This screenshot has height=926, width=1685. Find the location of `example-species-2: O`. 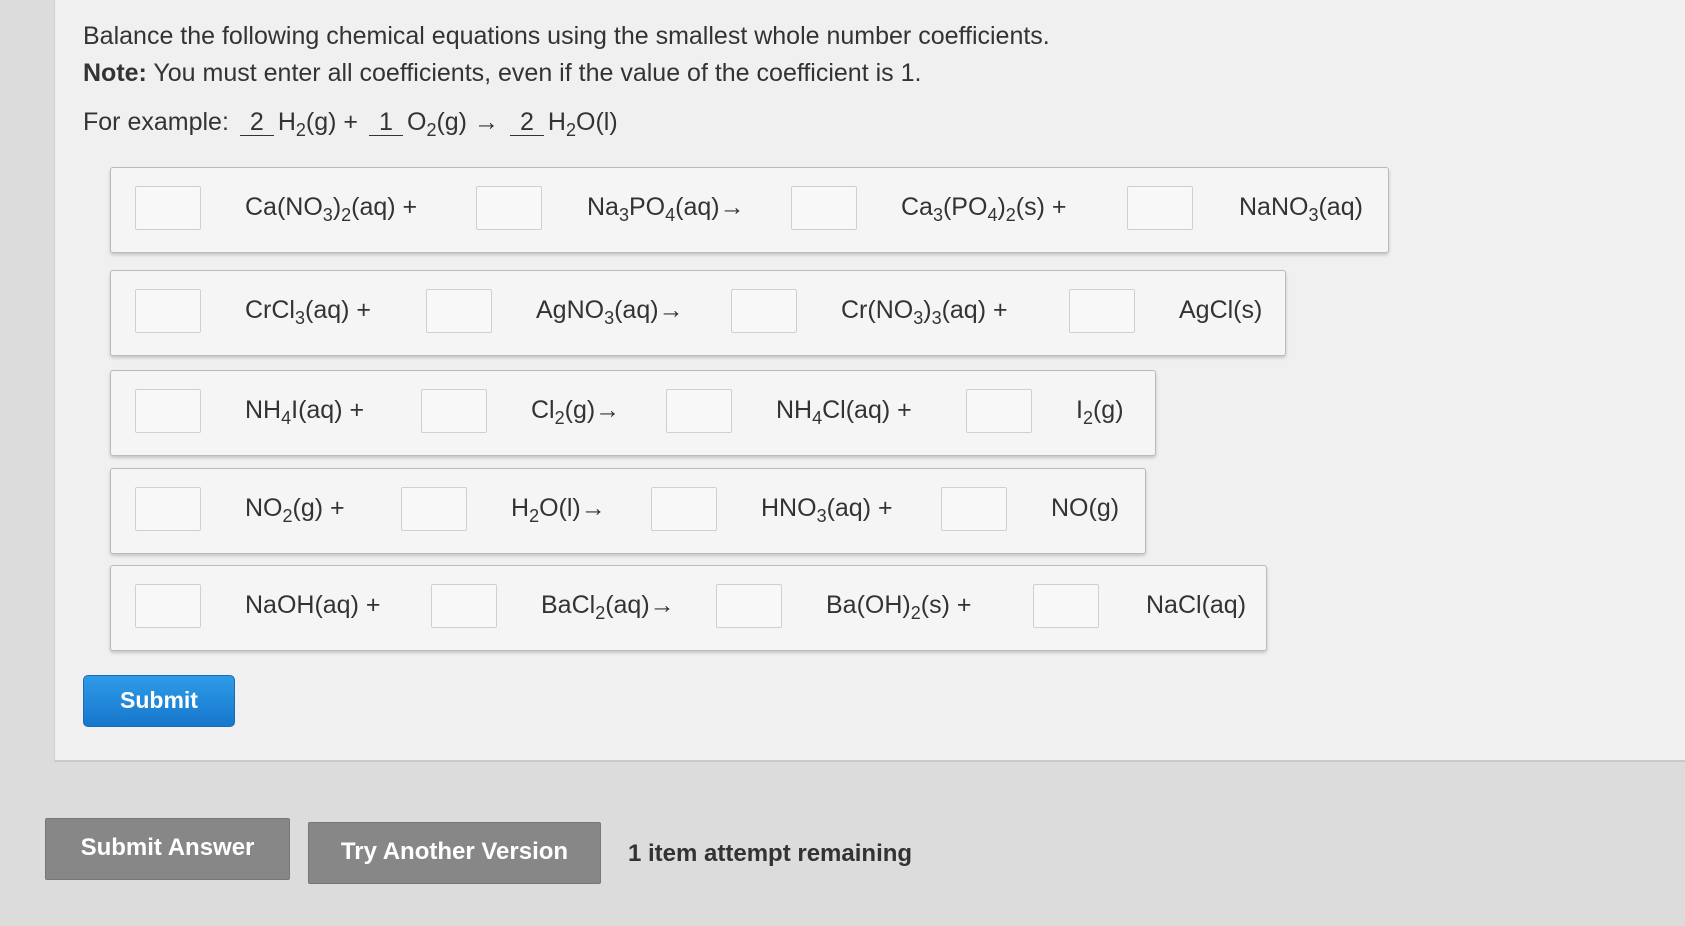

example-species-2: O is located at coordinates (416, 122).